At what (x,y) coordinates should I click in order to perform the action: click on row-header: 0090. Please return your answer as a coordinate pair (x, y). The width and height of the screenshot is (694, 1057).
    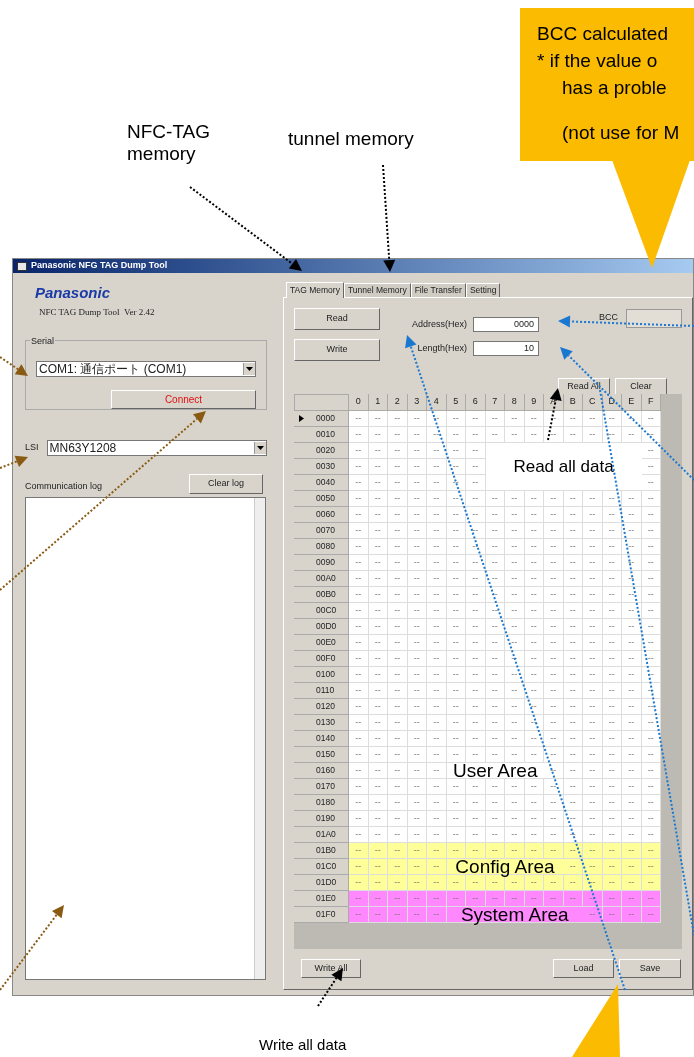
    Looking at the image, I should click on (321, 563).